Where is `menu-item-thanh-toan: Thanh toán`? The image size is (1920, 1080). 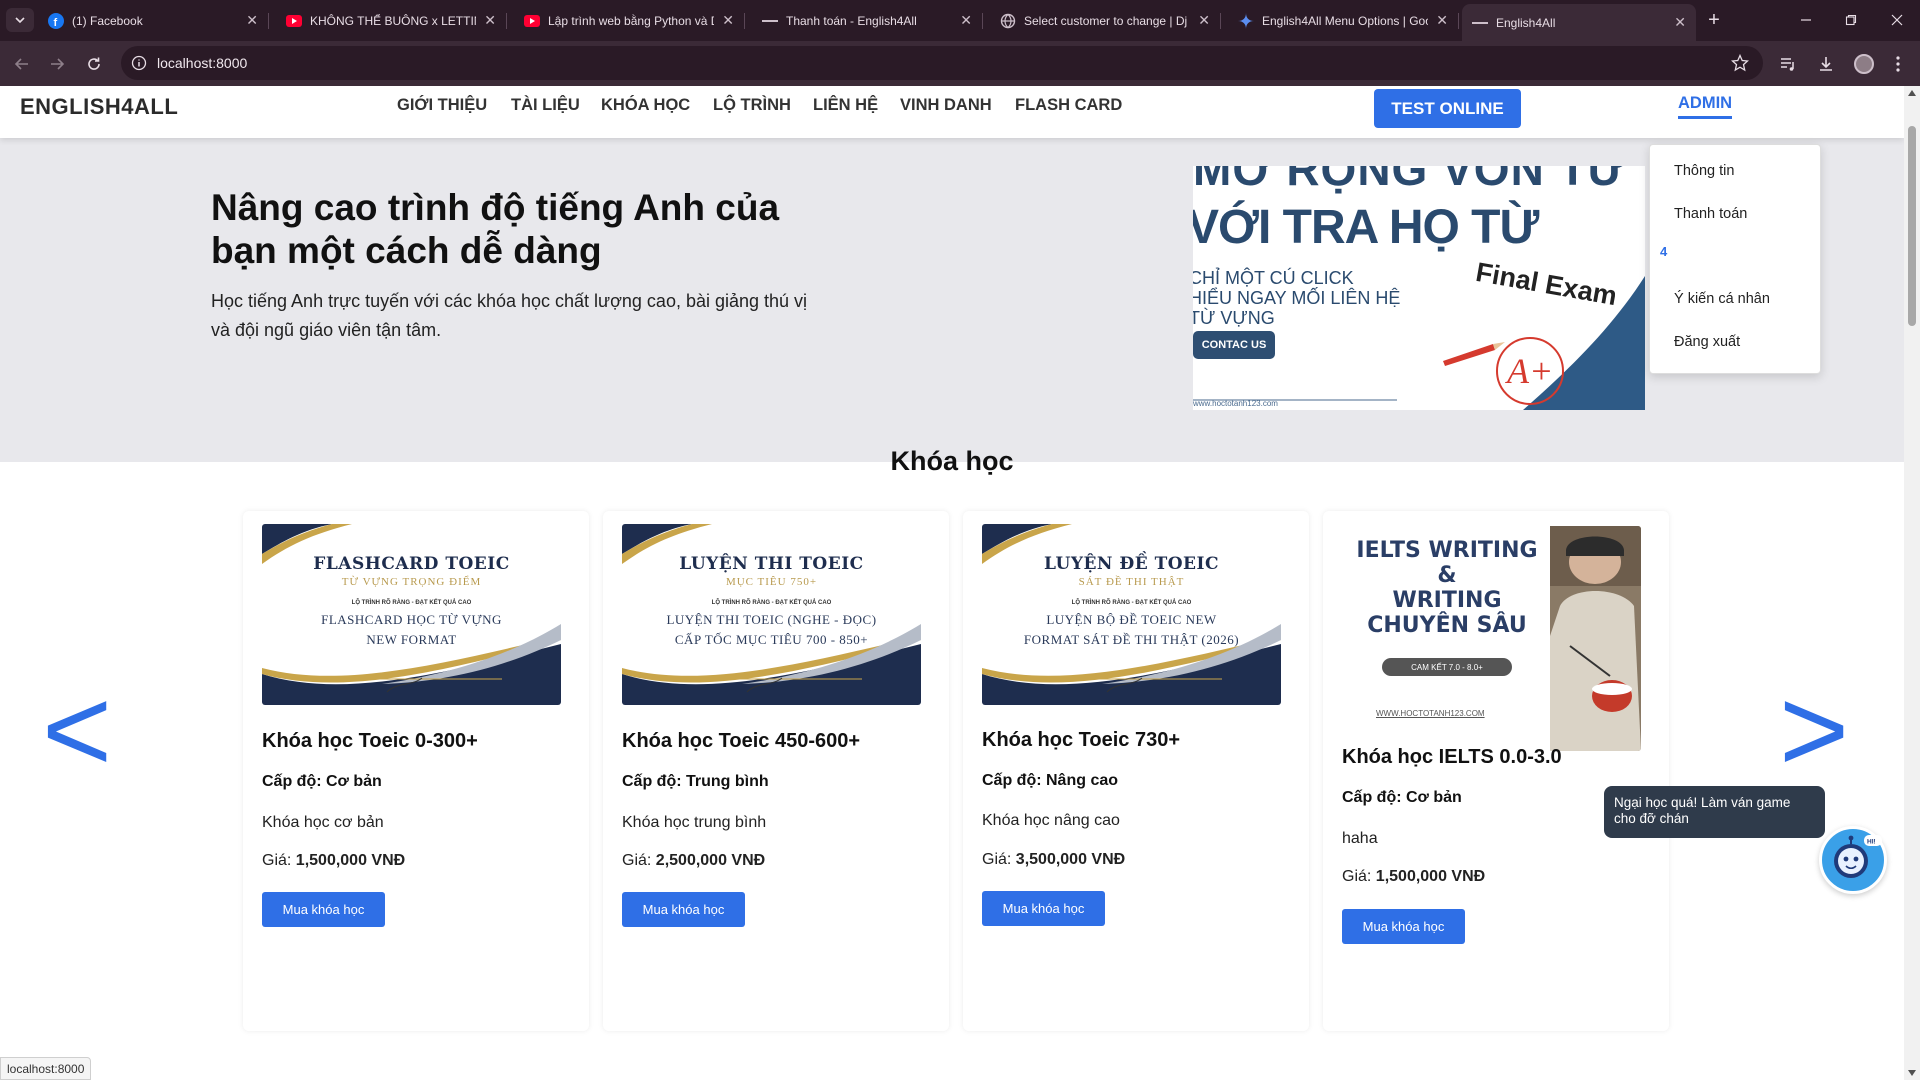
menu-item-thanh-toan: Thanh toán is located at coordinates (1710, 214).